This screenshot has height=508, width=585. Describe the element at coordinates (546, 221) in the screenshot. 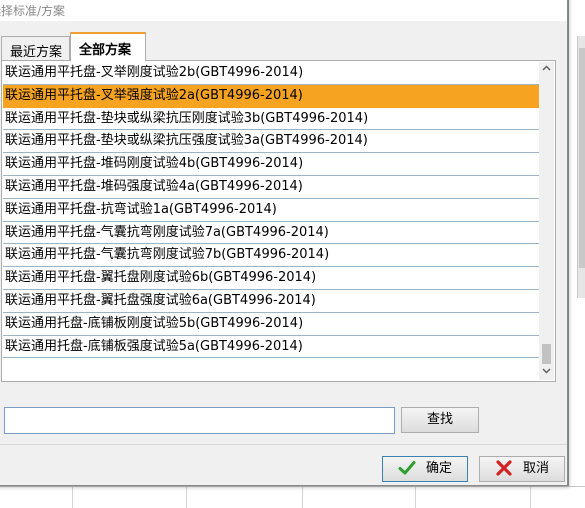

I see `list-scrollbar` at that location.